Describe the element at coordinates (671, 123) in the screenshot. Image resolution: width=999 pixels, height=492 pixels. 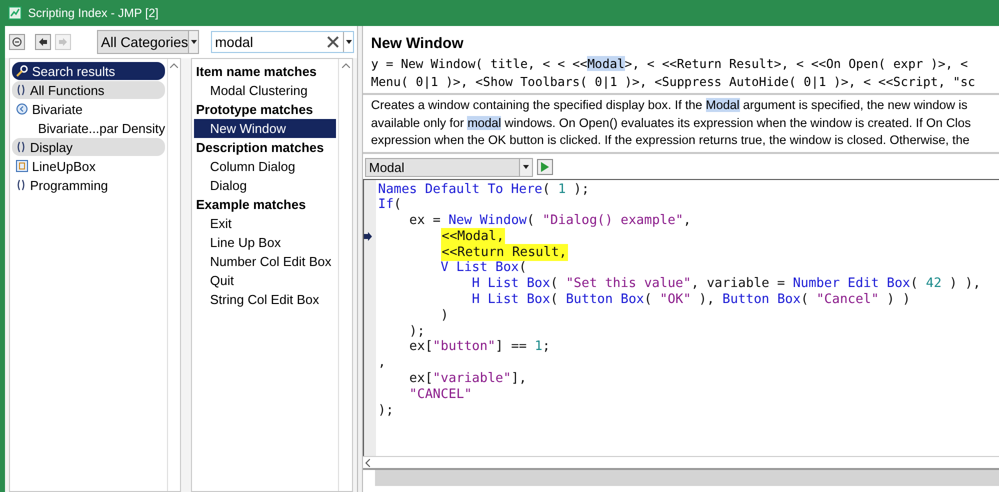
I see `description-line: available only for modal windows. On Open() evaluates its expression when the window is created. If On Clos` at that location.